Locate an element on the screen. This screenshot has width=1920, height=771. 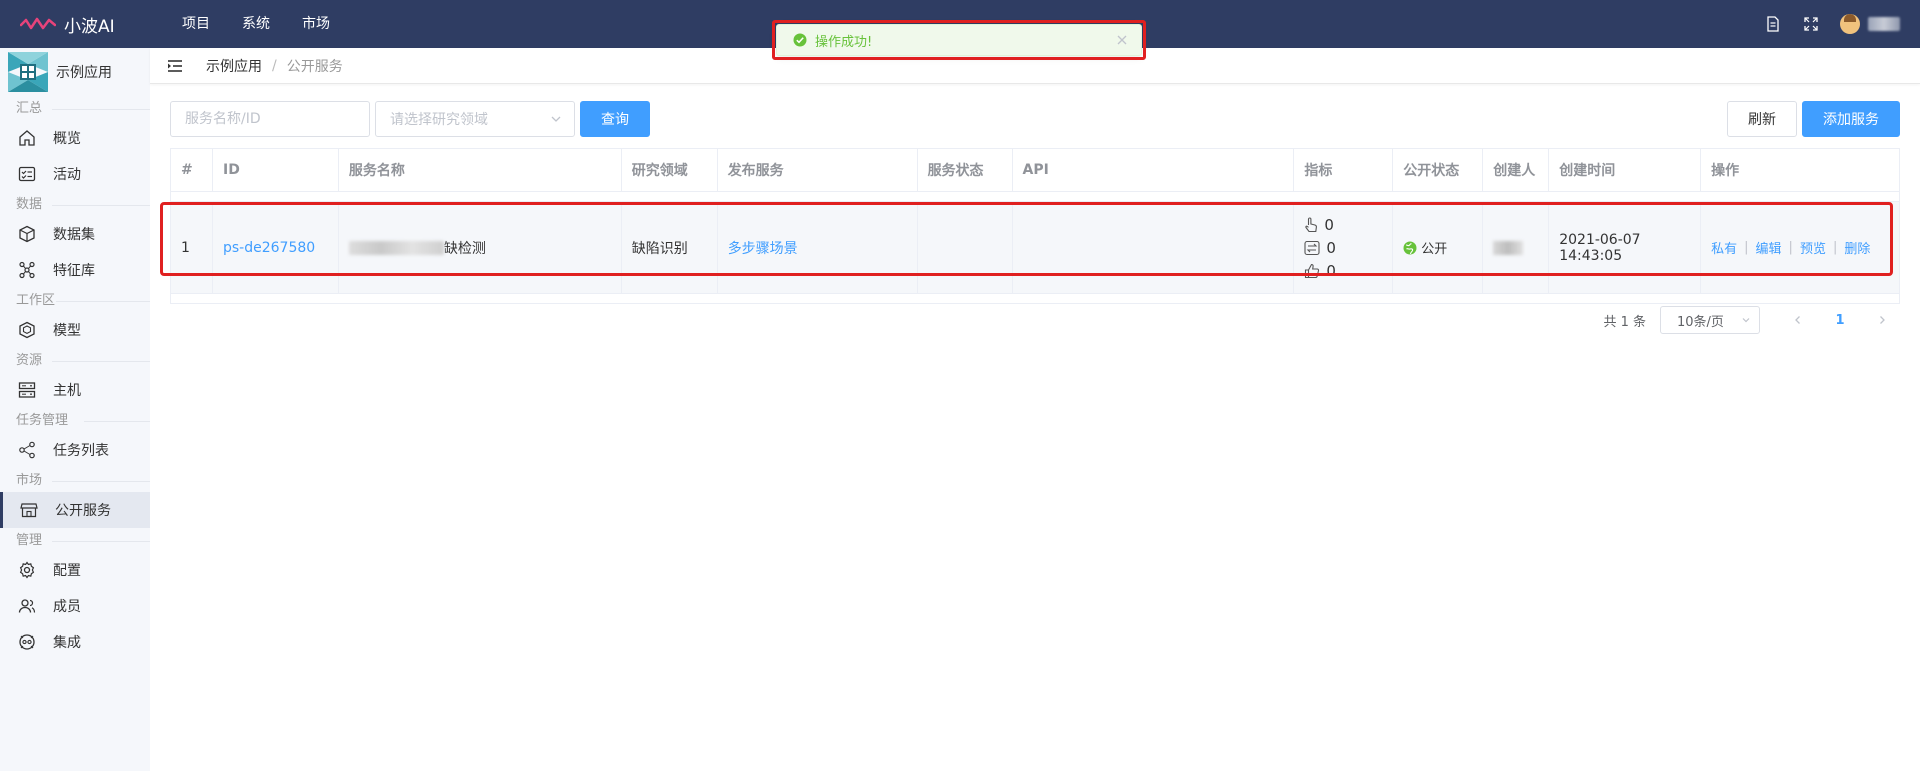
model-cube-icon is located at coordinates (27, 330).